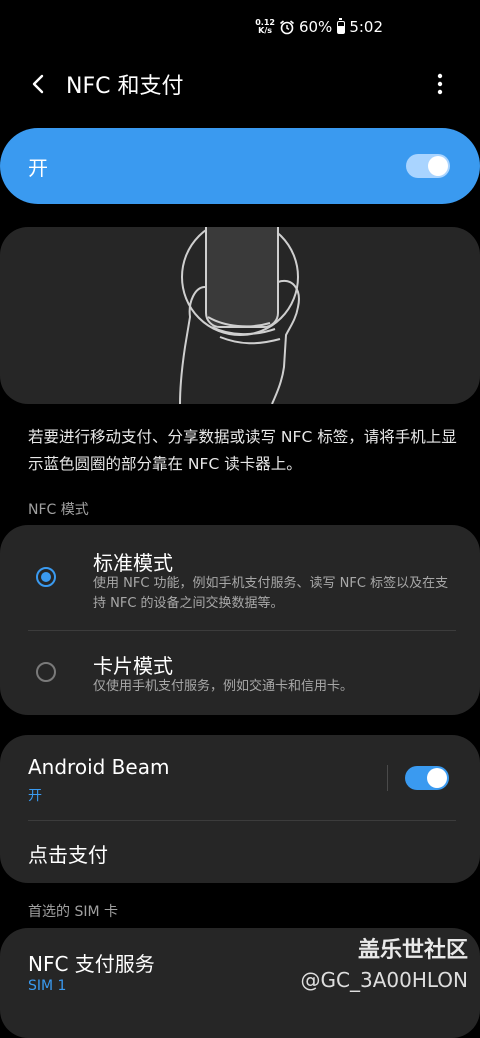  Describe the element at coordinates (384, 980) in the screenshot. I see `watermark-user: @GC_3A00HLON` at that location.